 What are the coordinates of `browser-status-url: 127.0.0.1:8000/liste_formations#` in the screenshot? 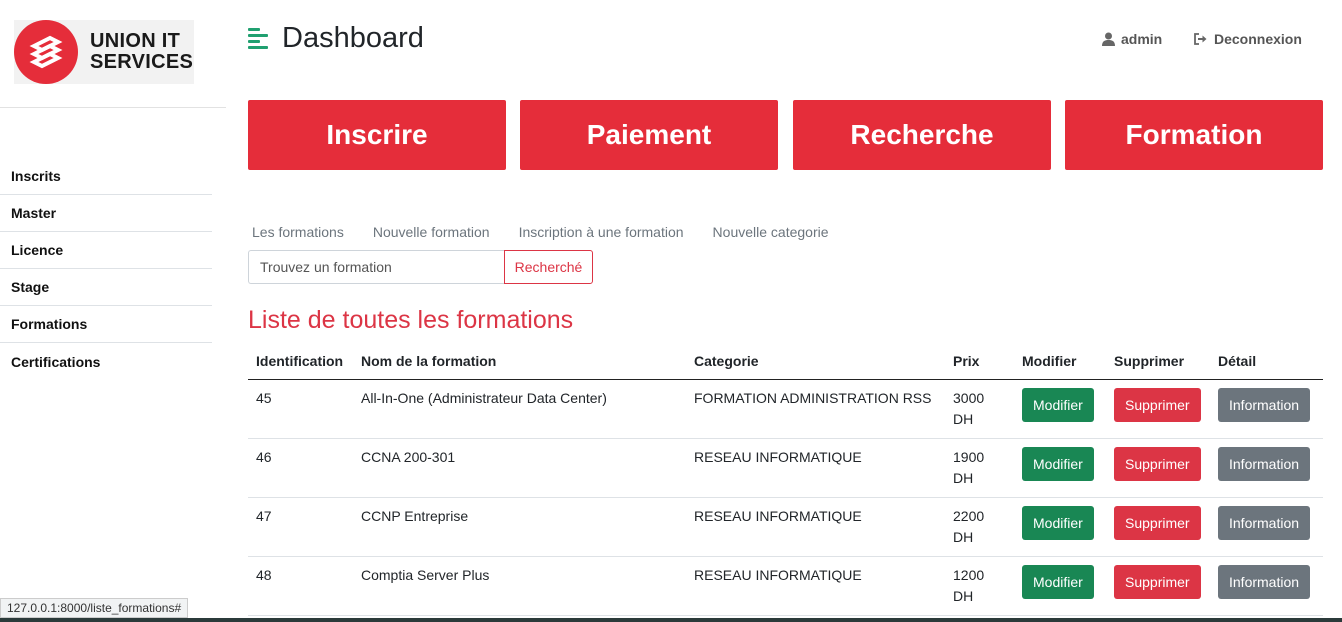 It's located at (94, 608).